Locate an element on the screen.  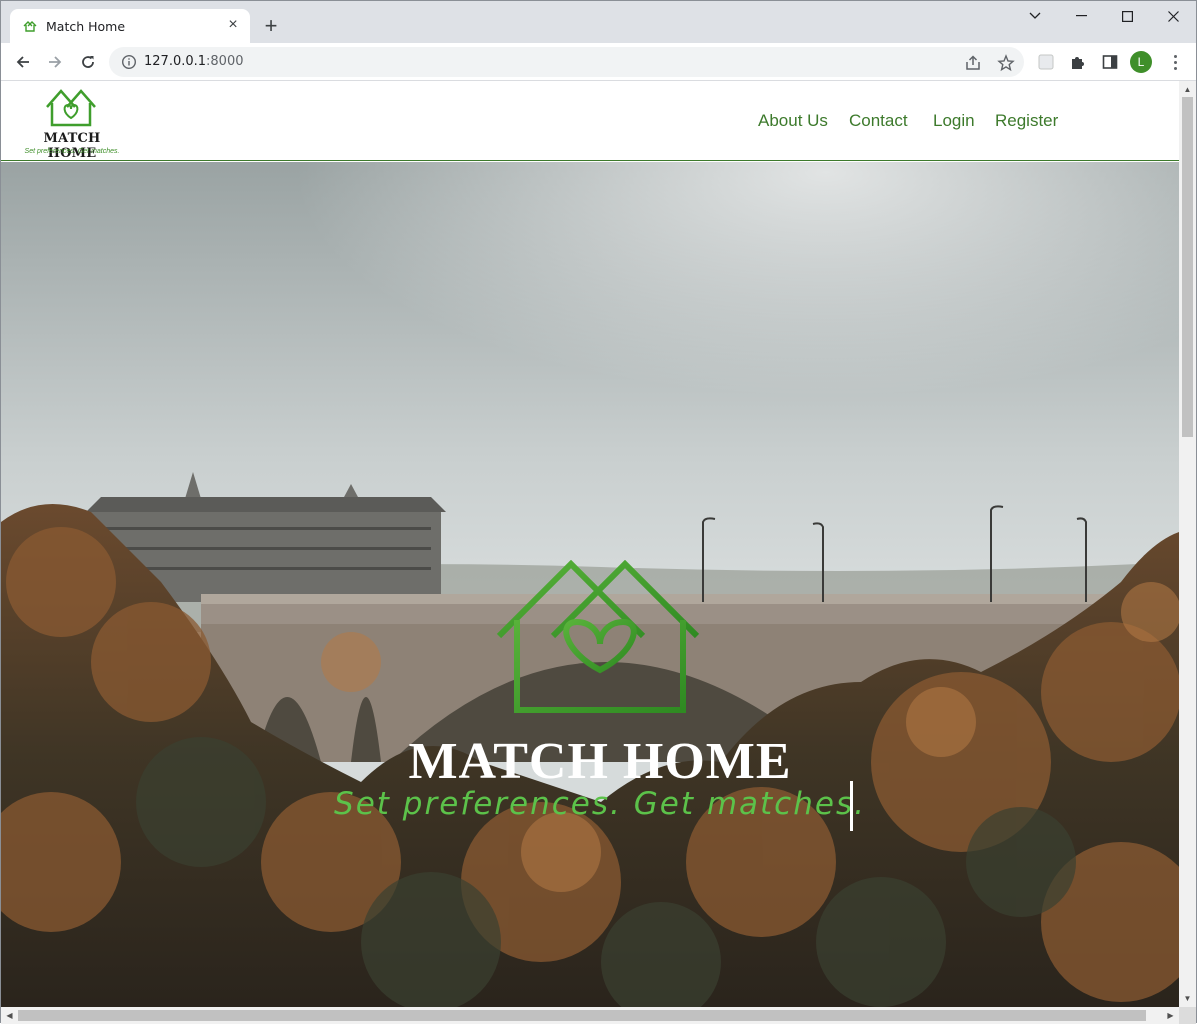
horizontal-scroll-thumb is located at coordinates (582, 1015).